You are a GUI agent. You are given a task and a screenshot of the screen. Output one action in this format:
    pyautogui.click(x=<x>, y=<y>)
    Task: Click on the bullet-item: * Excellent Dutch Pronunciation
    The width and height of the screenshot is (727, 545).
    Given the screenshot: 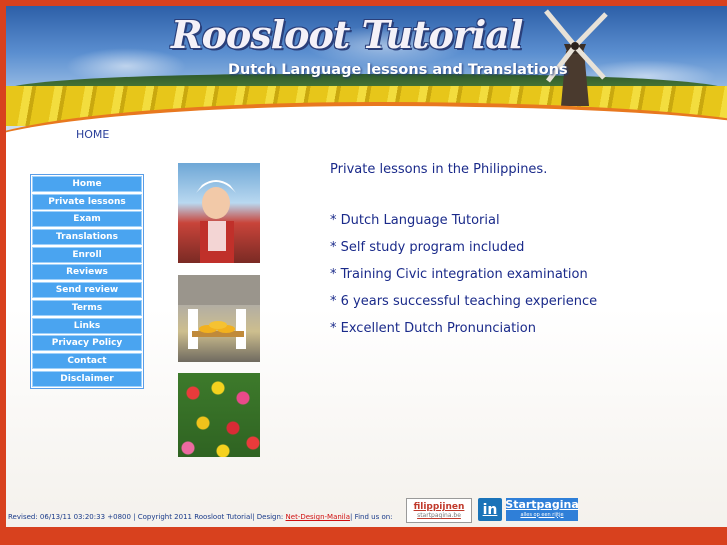 What is the action you would take?
    pyautogui.click(x=433, y=328)
    